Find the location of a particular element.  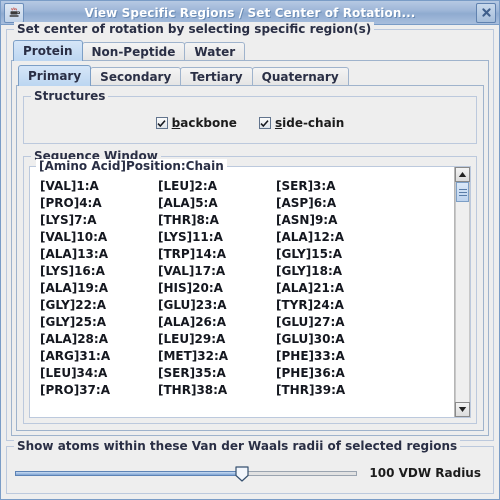

sequence-row: [LYS]7:A [THR]8:A [ASN]9:A is located at coordinates (242, 220).